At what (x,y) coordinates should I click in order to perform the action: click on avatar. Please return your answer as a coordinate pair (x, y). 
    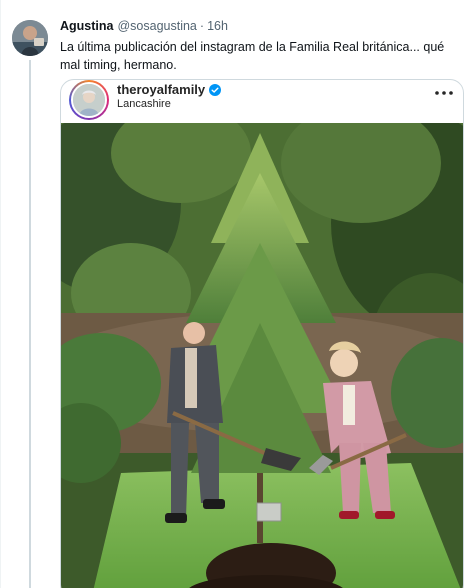
    Looking at the image, I should click on (30, 38).